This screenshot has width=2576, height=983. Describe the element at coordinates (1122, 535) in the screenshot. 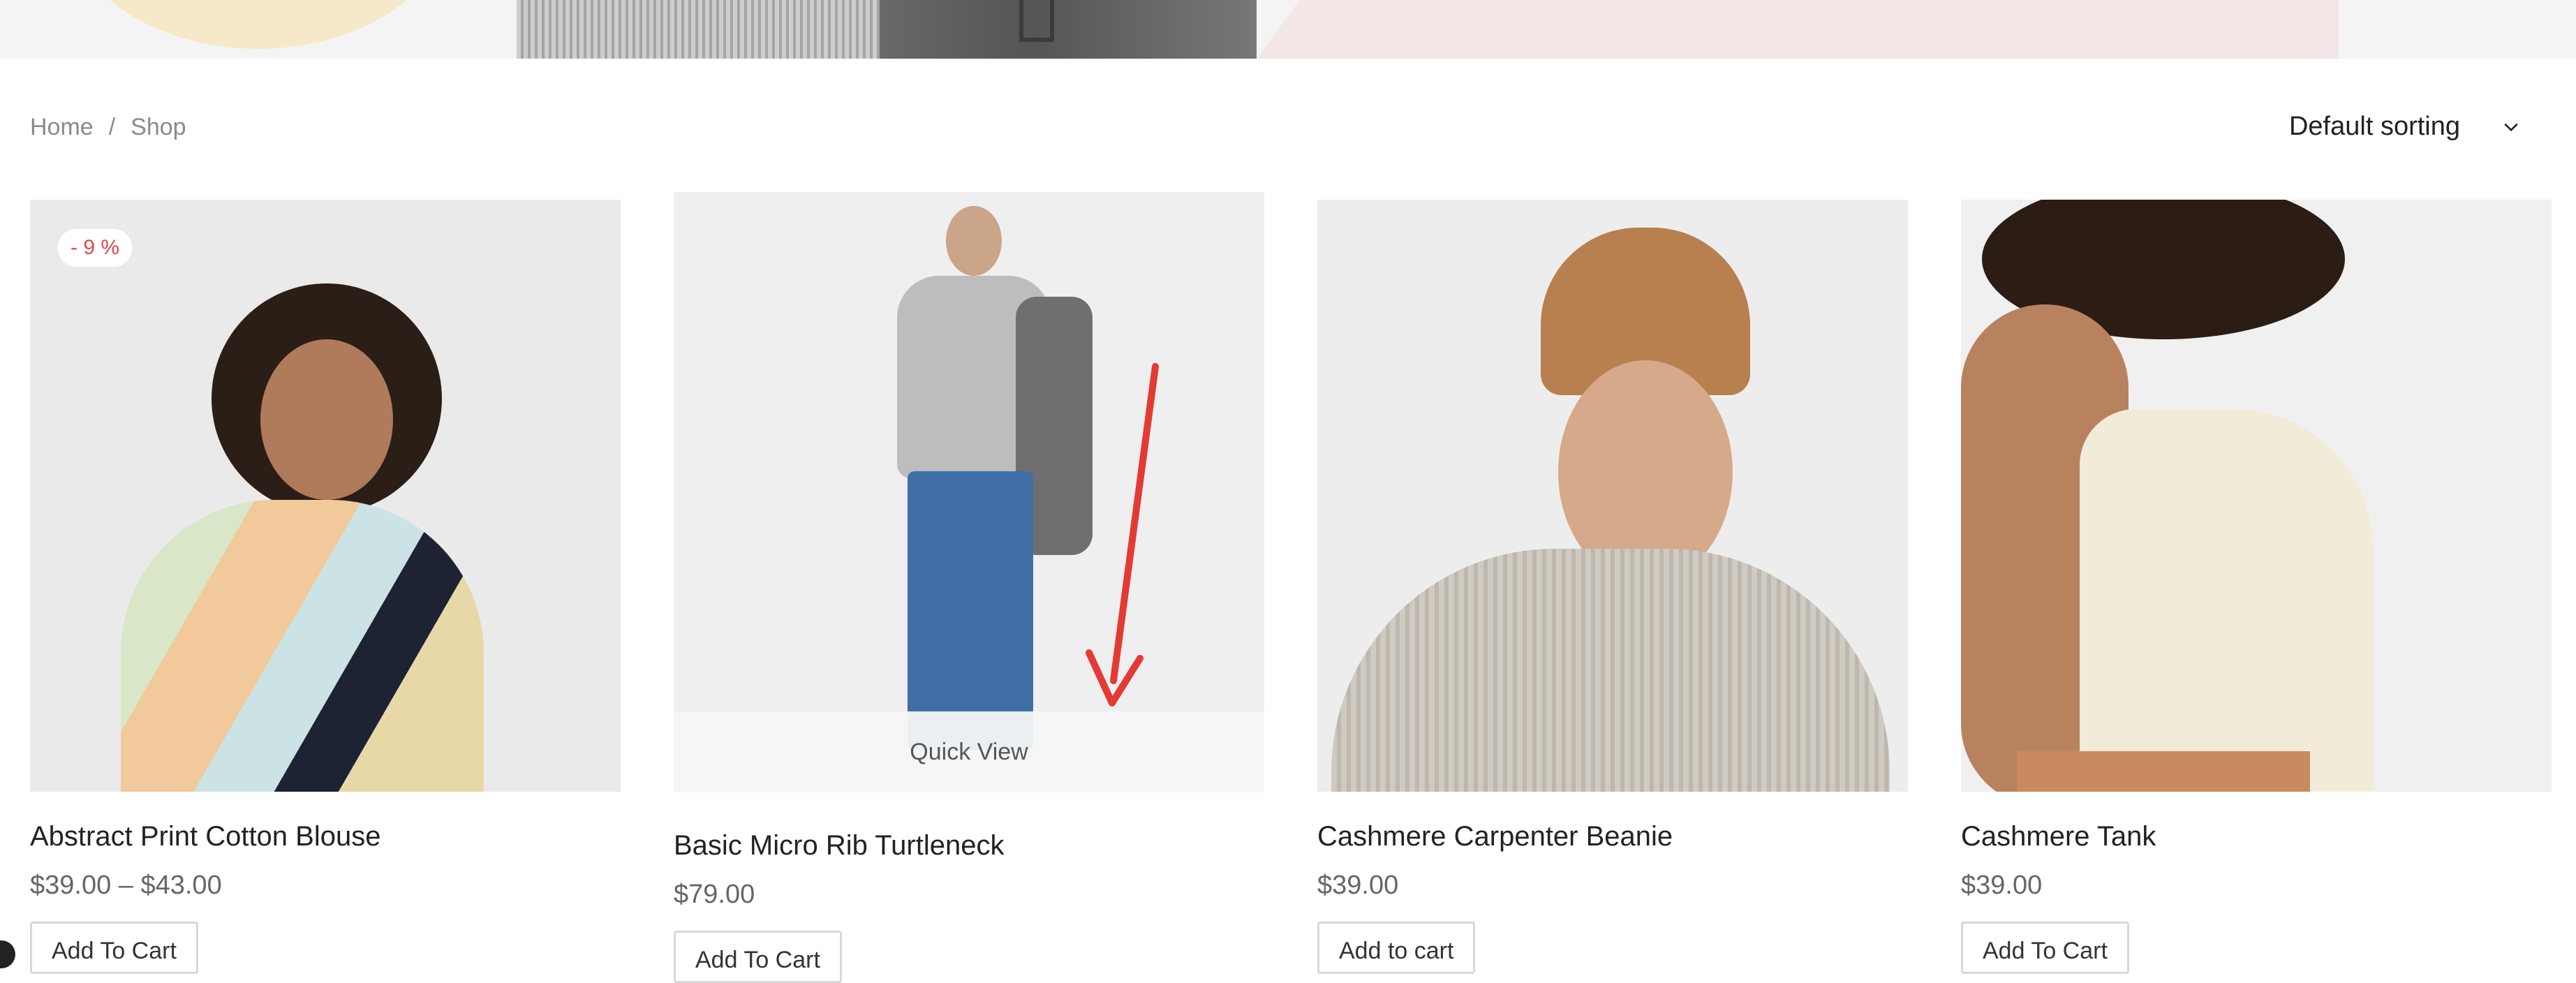

I see `annotation-arrow-icon` at that location.